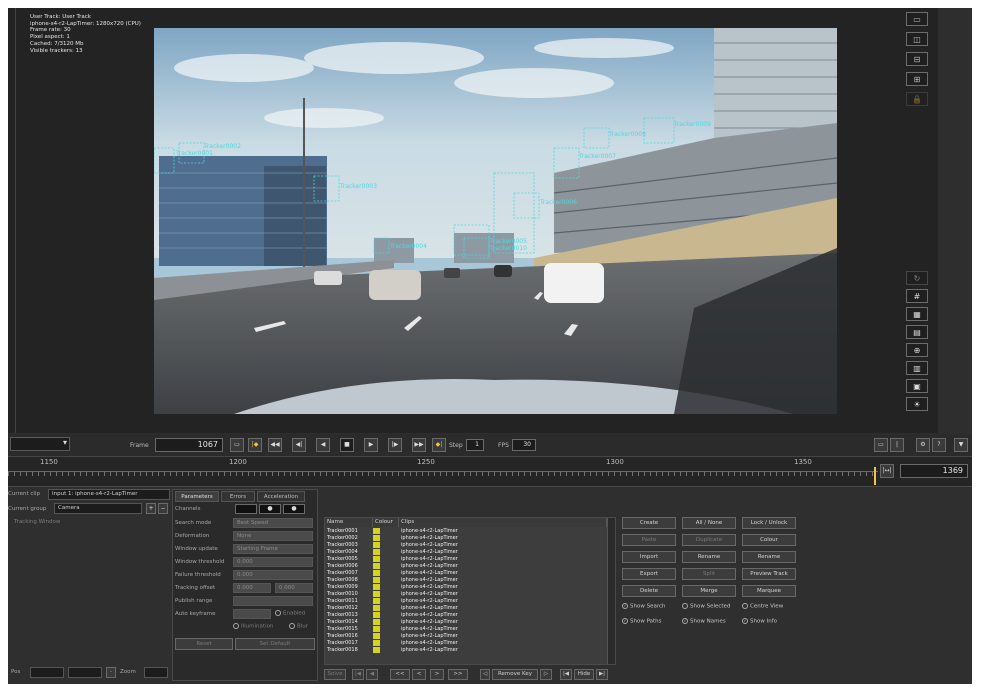 The height and width of the screenshot is (692, 982). Describe the element at coordinates (643, 606) in the screenshot. I see `show-search-checkbox: ✓ Show Search` at that location.